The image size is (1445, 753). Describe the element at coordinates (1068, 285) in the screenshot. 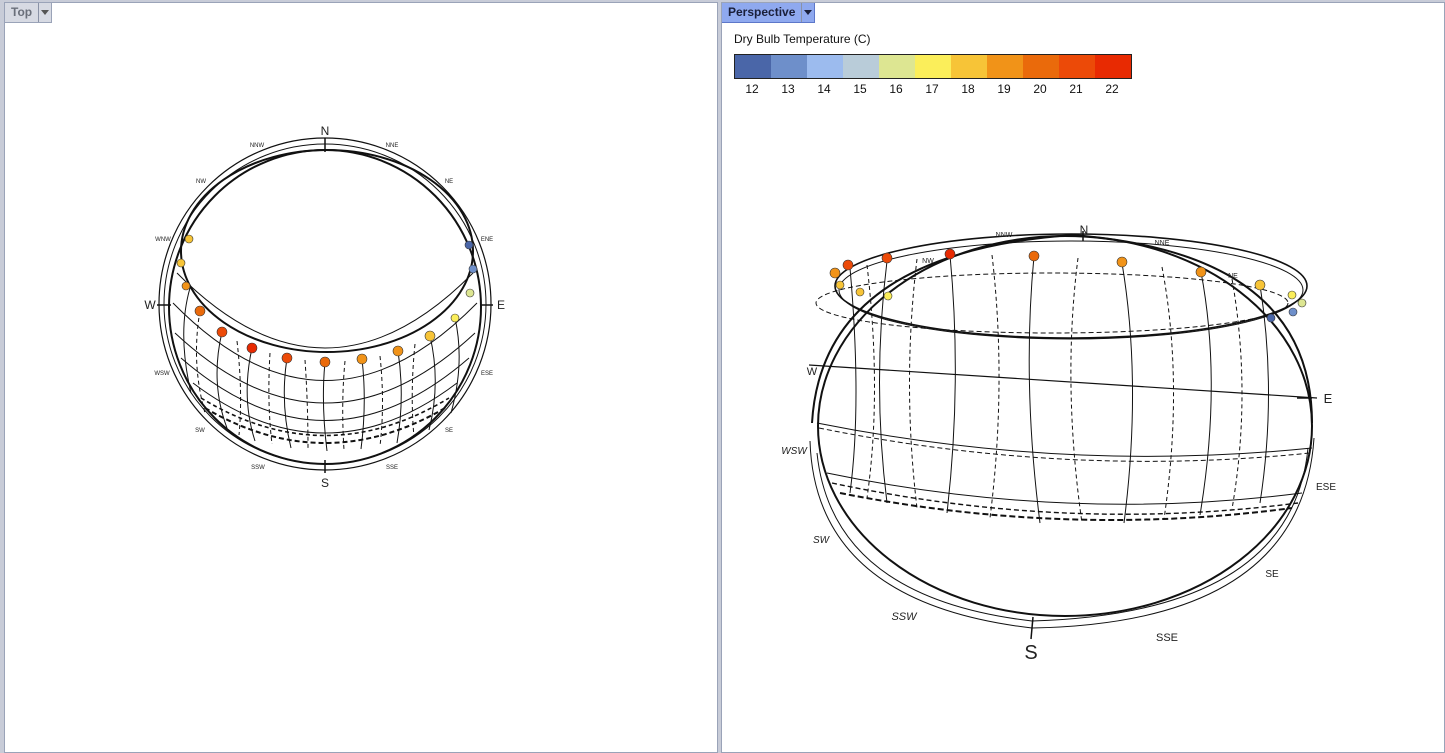

I see `sun-points` at that location.